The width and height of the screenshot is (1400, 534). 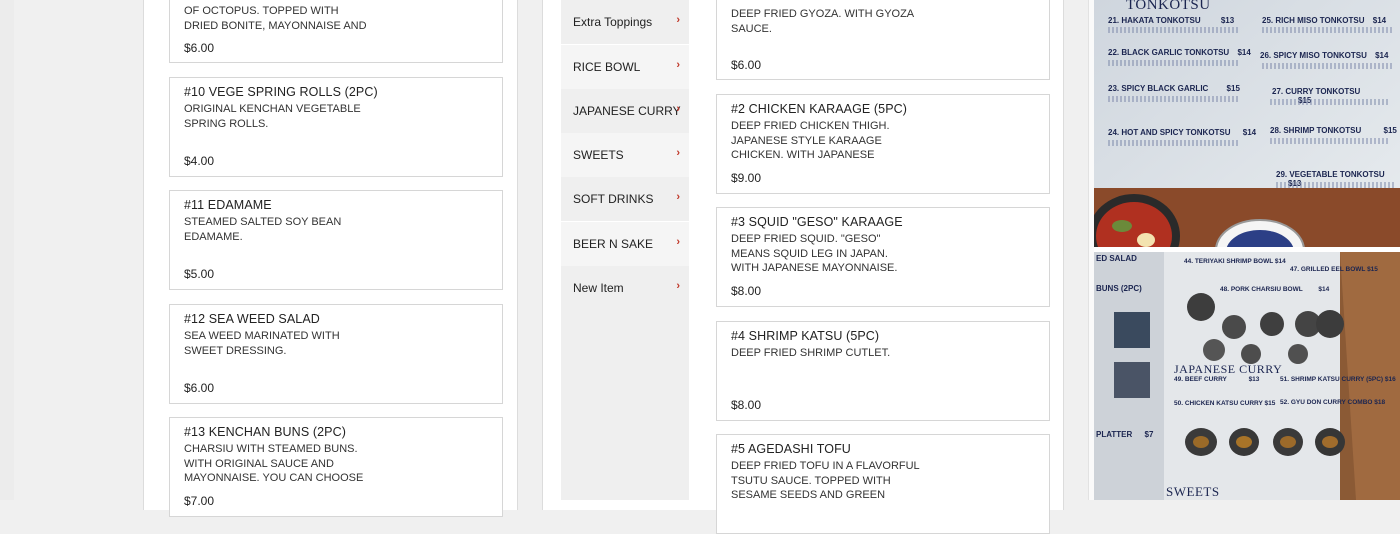 What do you see at coordinates (1182, 132) in the screenshot?
I see `photo-menu-line: 24. HOT AND SPICY TONKOTSU $14` at bounding box center [1182, 132].